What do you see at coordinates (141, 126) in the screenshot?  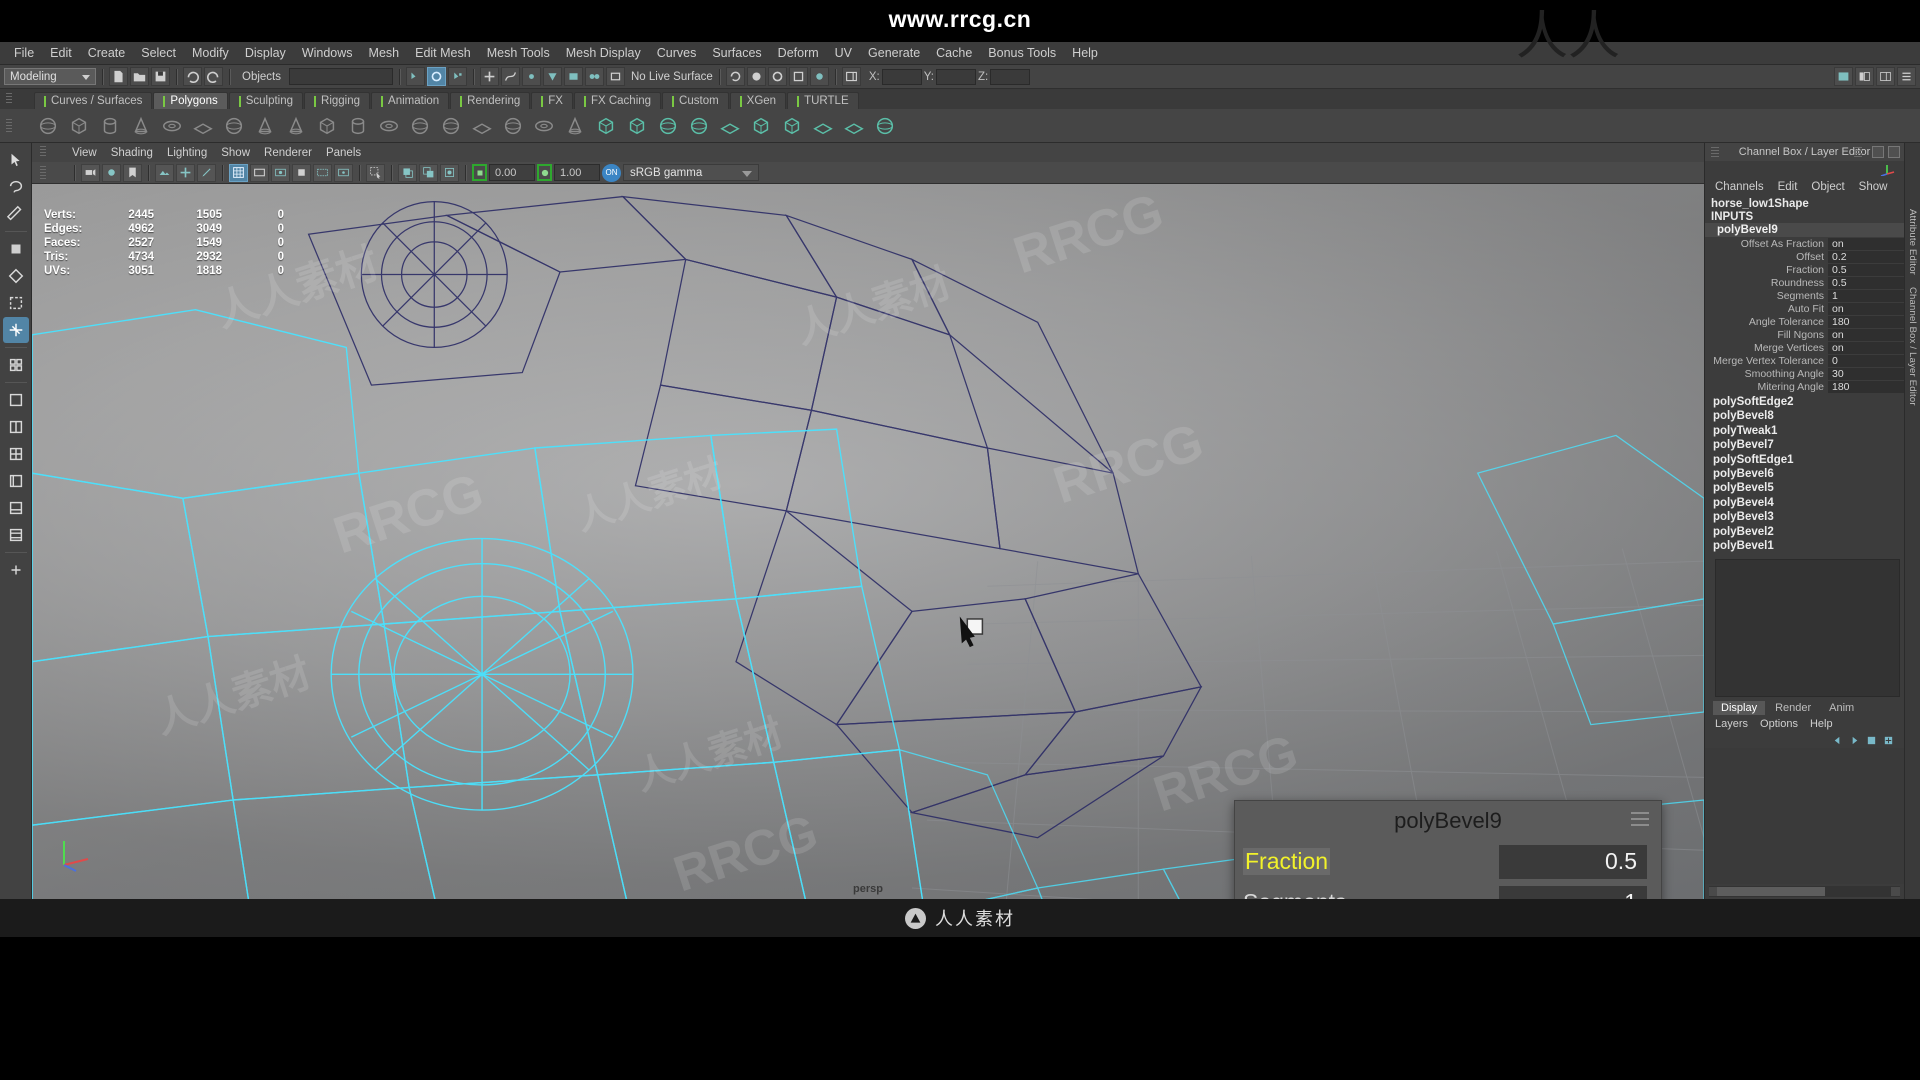 I see `polygon-cone-icon` at bounding box center [141, 126].